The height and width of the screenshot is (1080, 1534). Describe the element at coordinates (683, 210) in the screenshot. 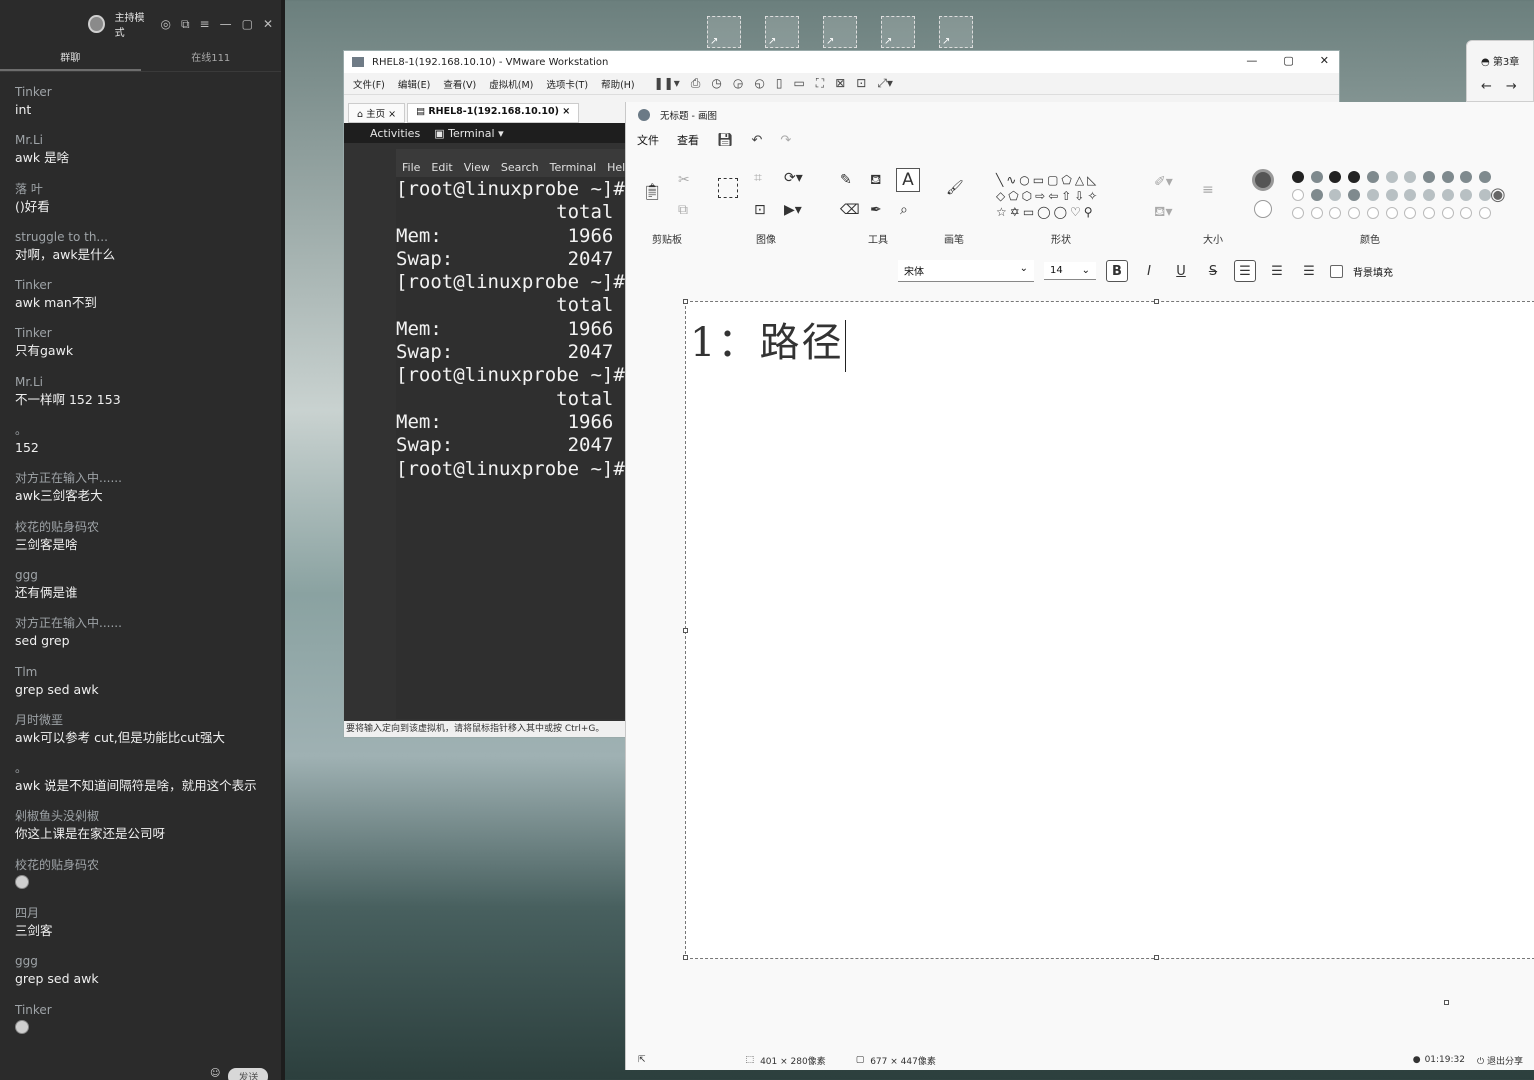

I see `copy-icon: ⧉` at that location.